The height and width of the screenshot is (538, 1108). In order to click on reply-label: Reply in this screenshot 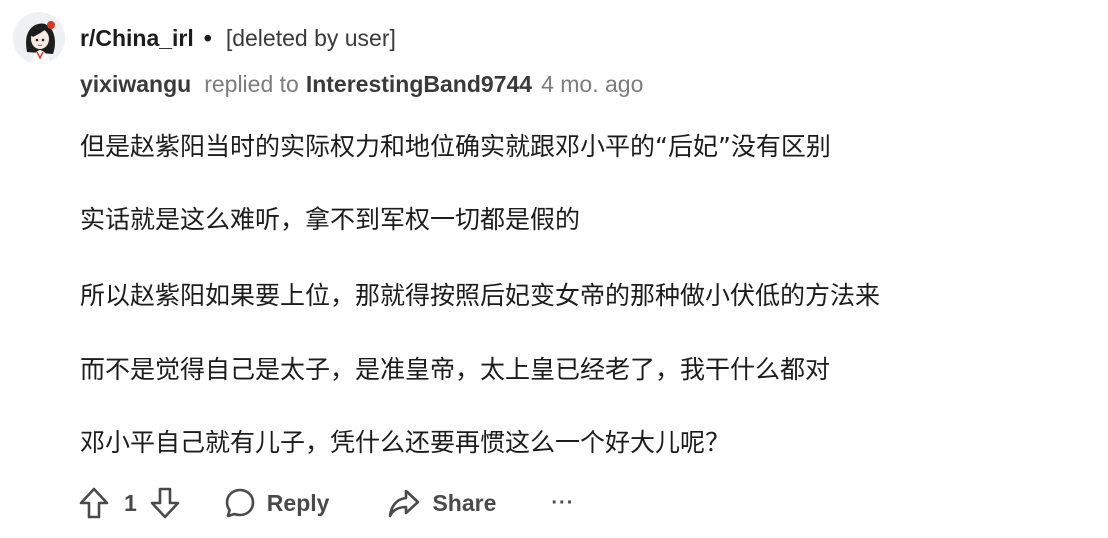, I will do `click(298, 502)`.